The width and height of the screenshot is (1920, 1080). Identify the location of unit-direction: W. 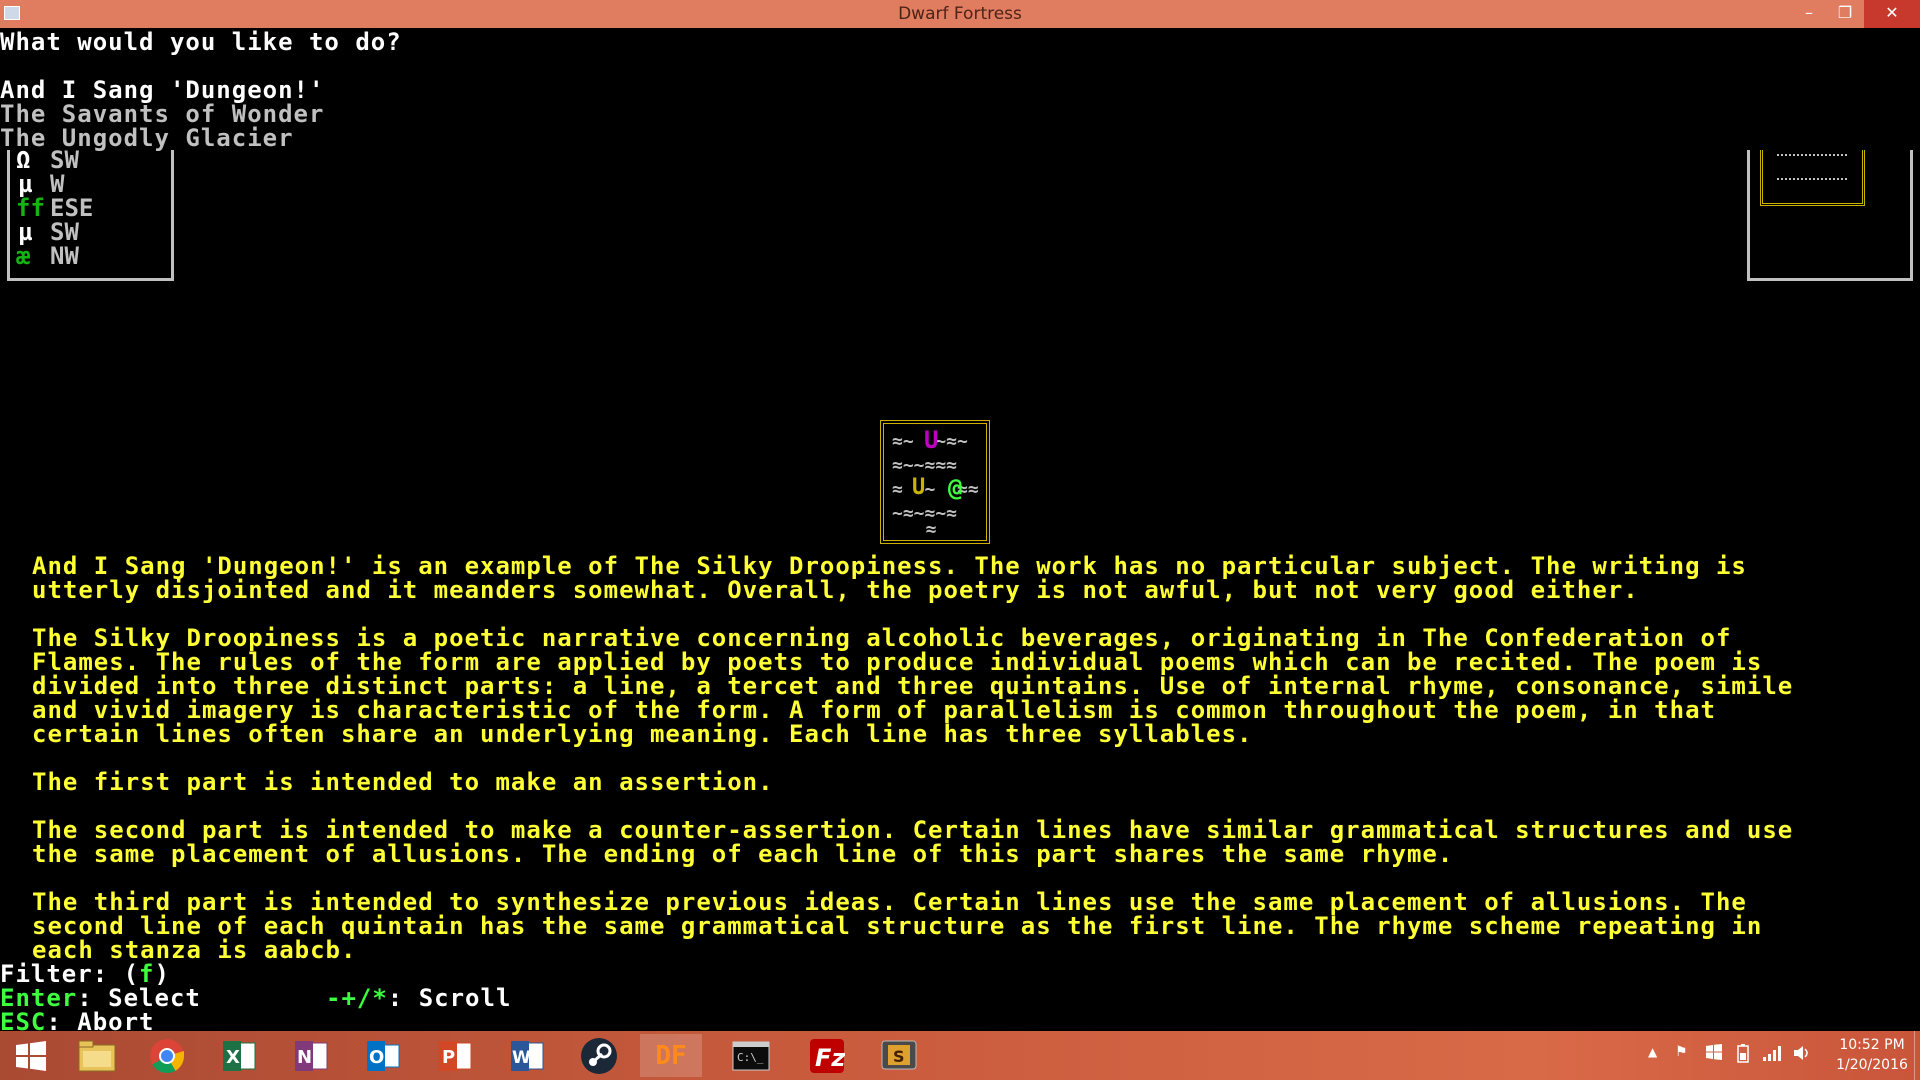
(57, 184).